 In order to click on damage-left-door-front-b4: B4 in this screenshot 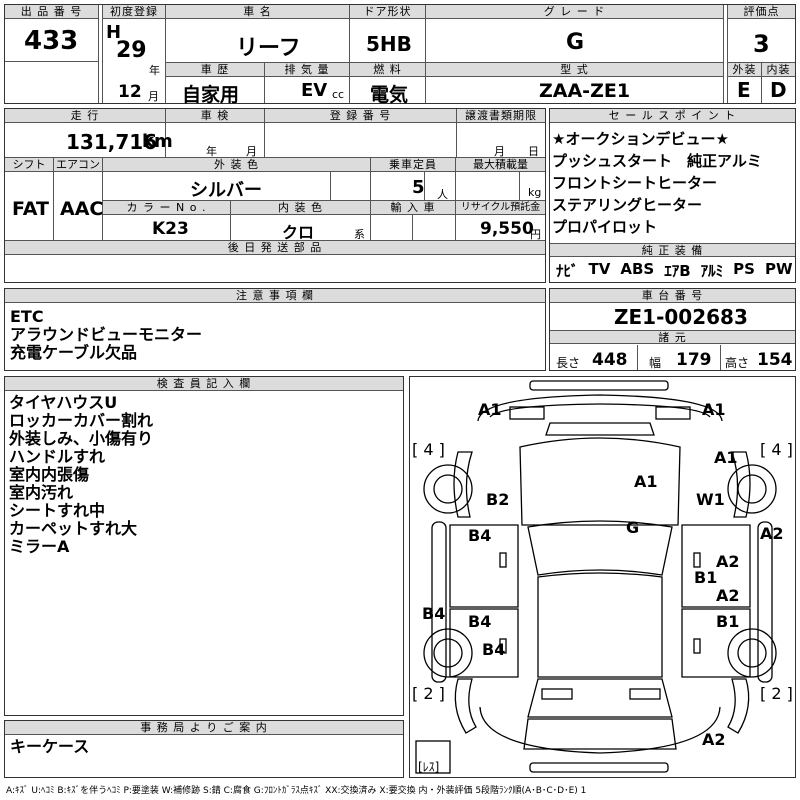, I will do `click(480, 535)`.